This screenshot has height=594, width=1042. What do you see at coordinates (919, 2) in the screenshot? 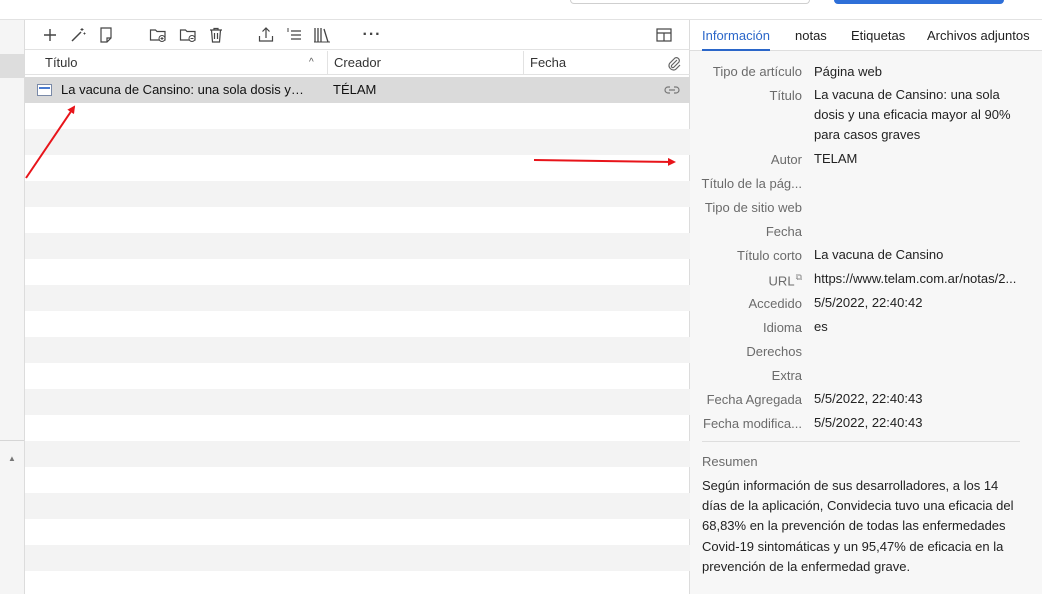
I see `primary-action-button` at bounding box center [919, 2].